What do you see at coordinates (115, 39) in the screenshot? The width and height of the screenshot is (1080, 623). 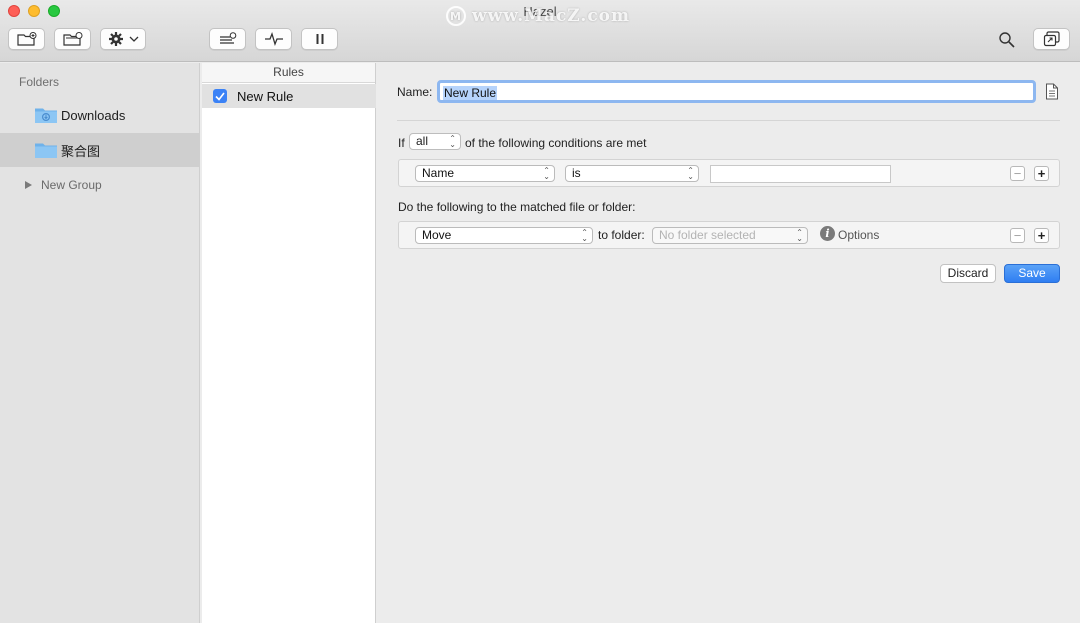 I see `gear-icon` at bounding box center [115, 39].